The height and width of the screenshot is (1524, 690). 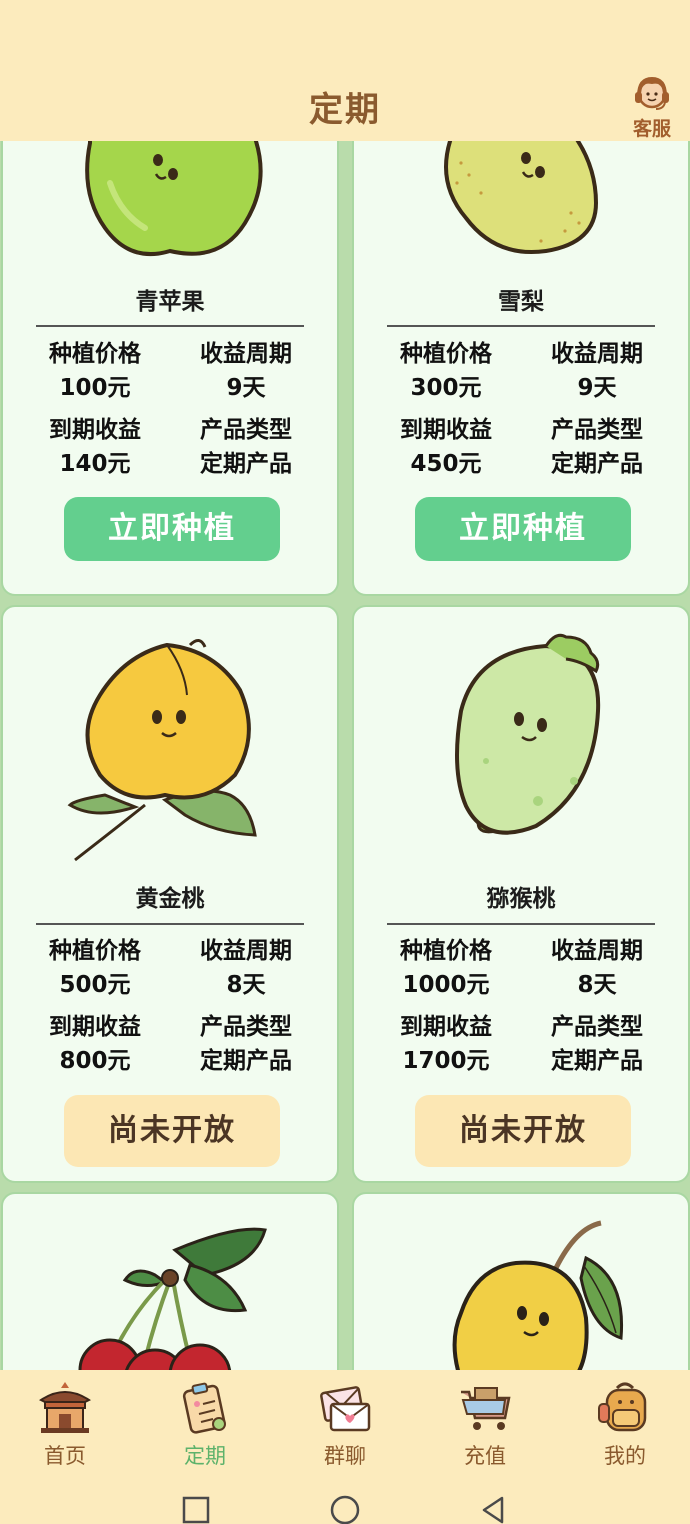 I want to click on tab-recharge: 充值, so click(x=485, y=1424).